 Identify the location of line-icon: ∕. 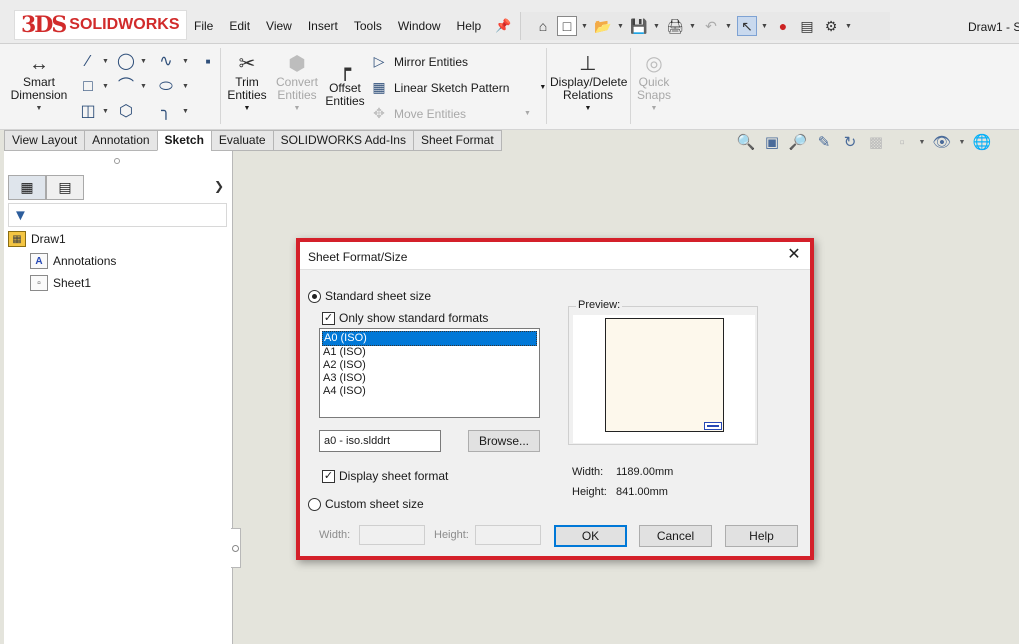
(88, 62).